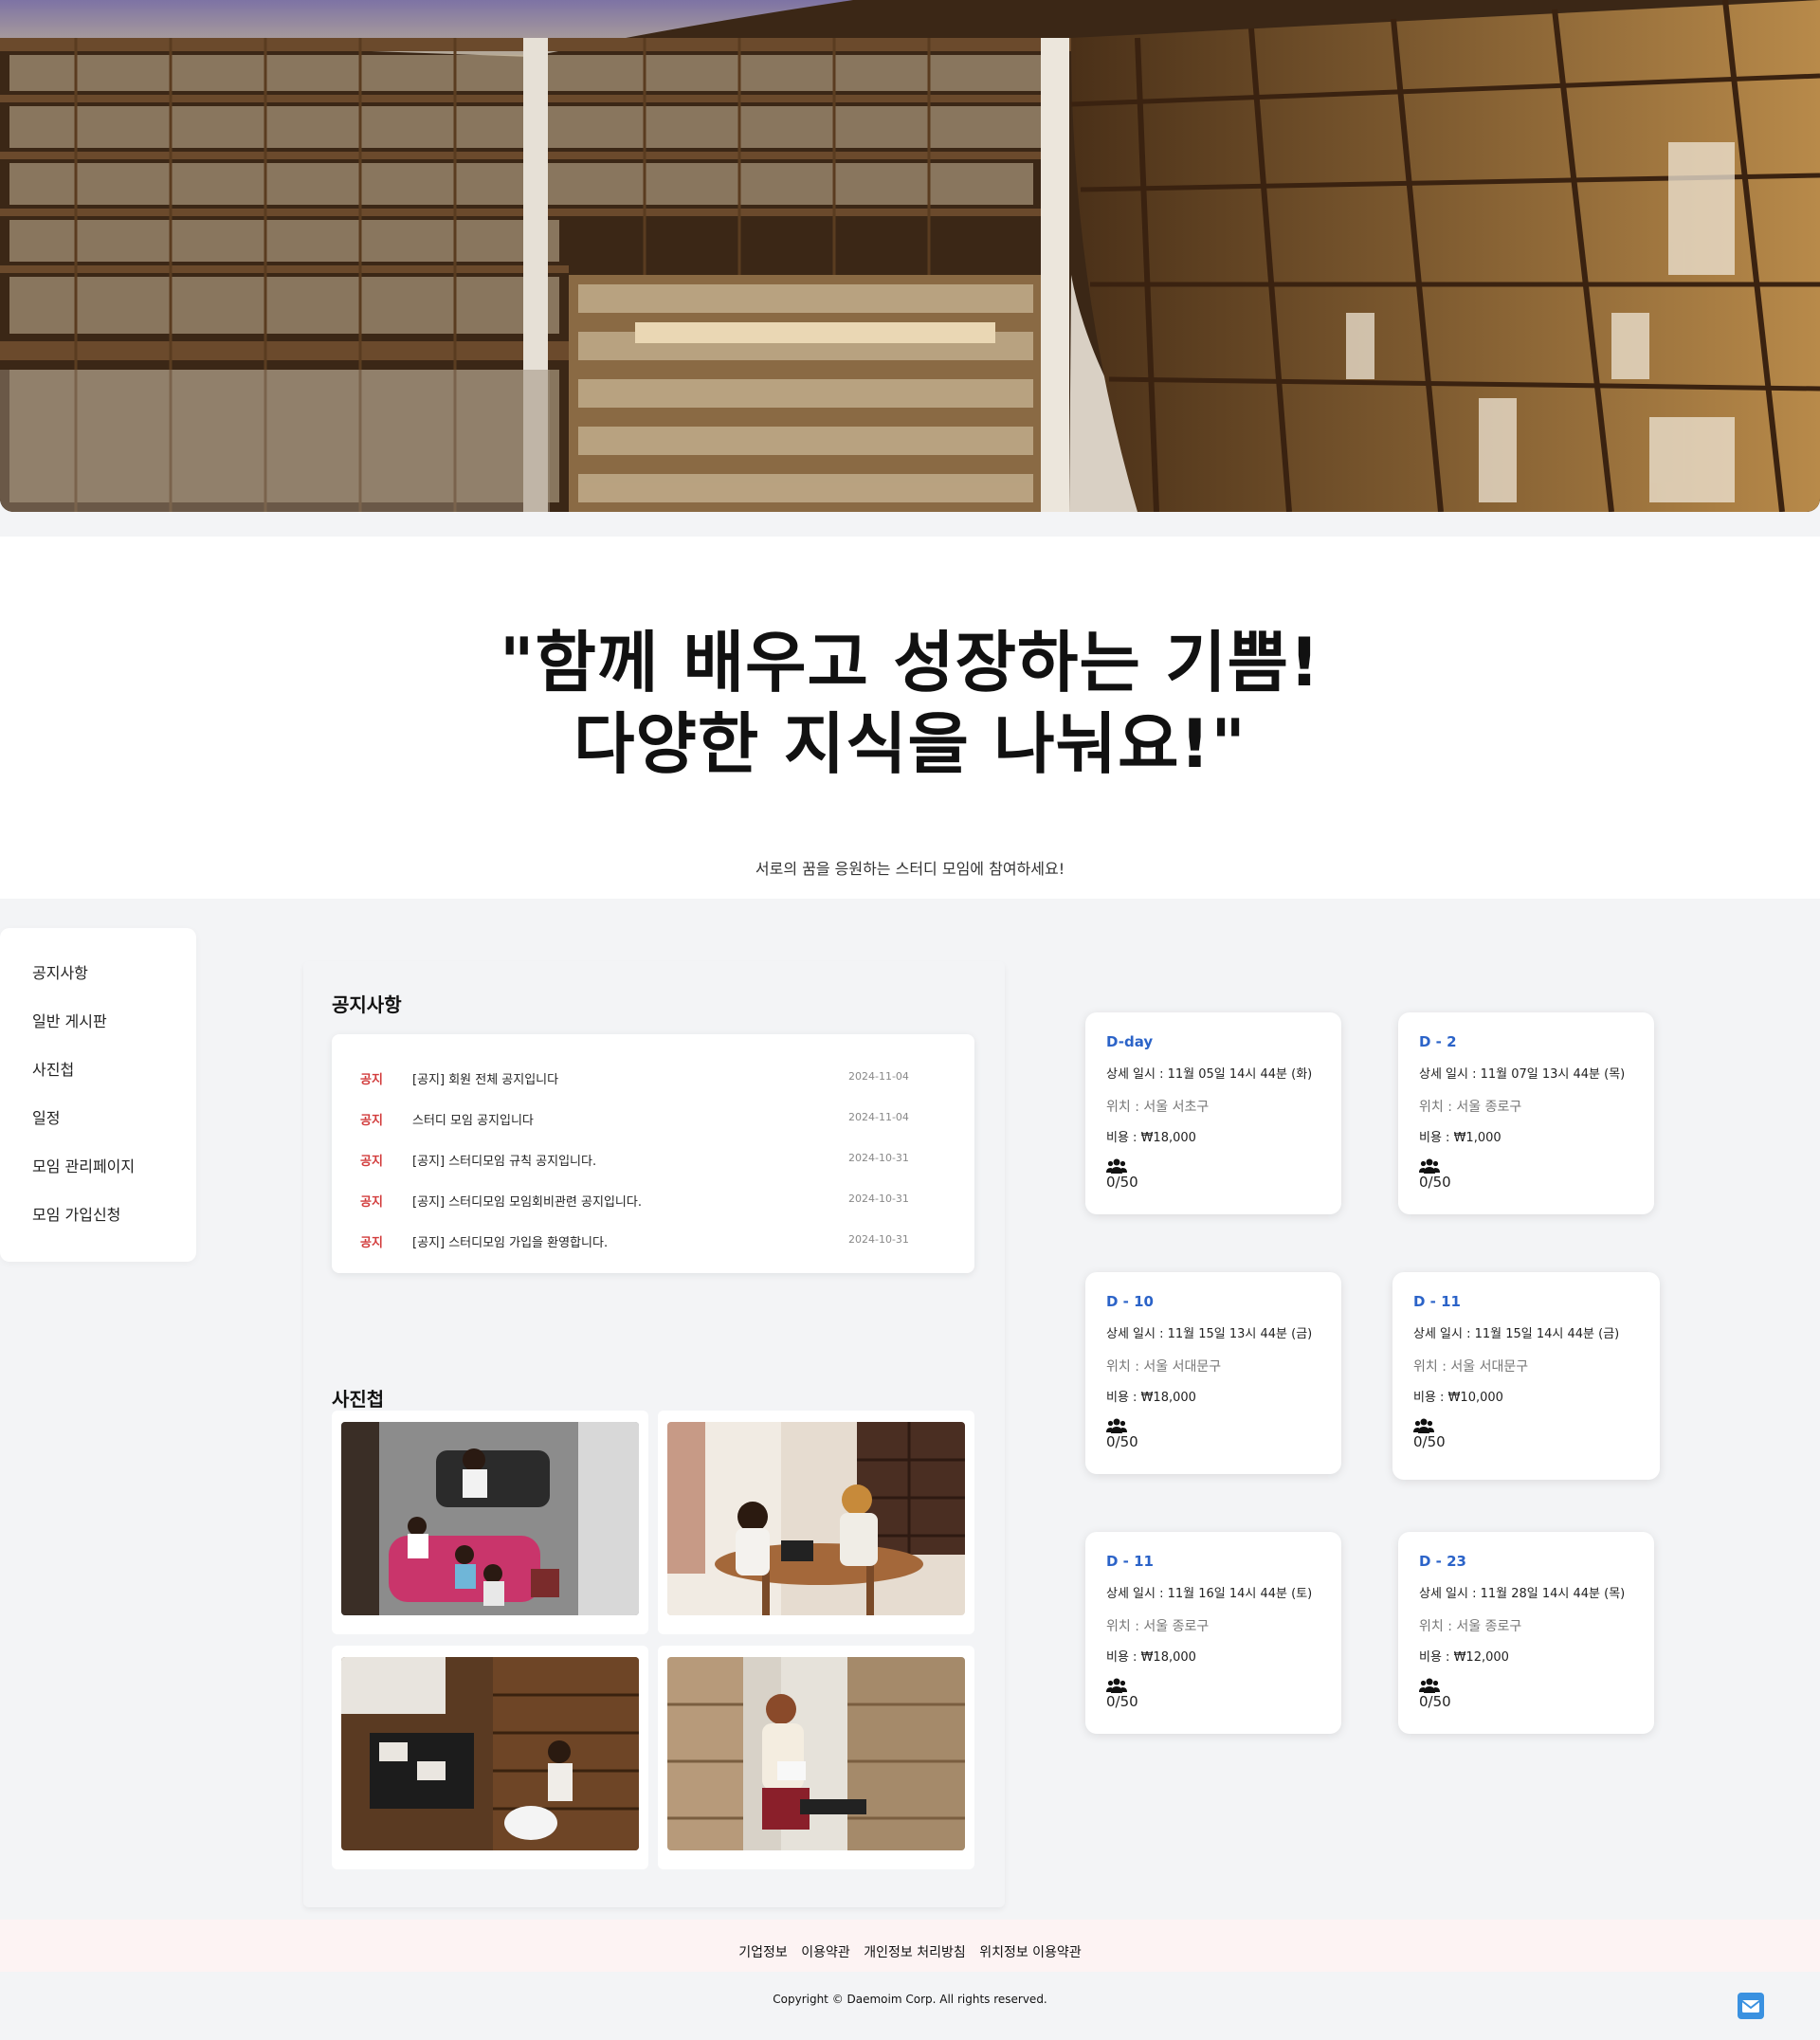 The image size is (1820, 2040). I want to click on notice-row: 공지 [공지] 회원 전체 공지입니다 2024-11-04, so click(653, 1077).